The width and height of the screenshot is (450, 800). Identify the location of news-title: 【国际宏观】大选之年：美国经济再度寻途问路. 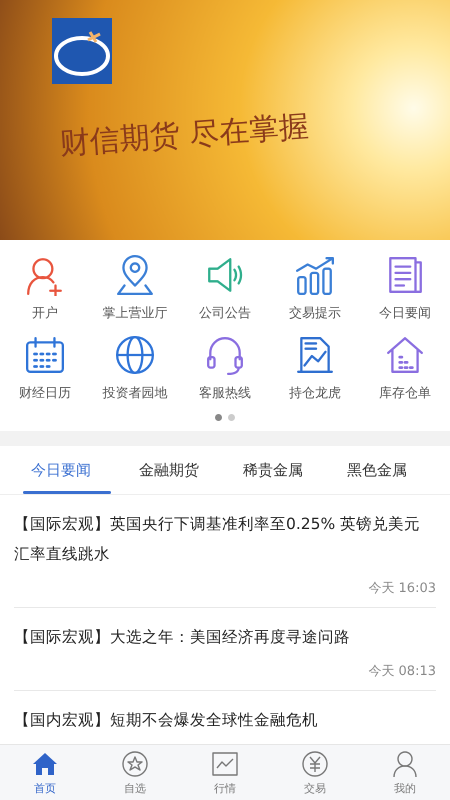
(182, 637).